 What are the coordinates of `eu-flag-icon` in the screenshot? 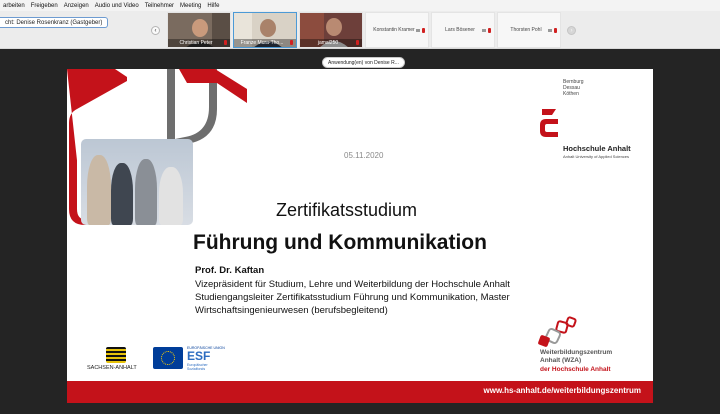 It's located at (168, 358).